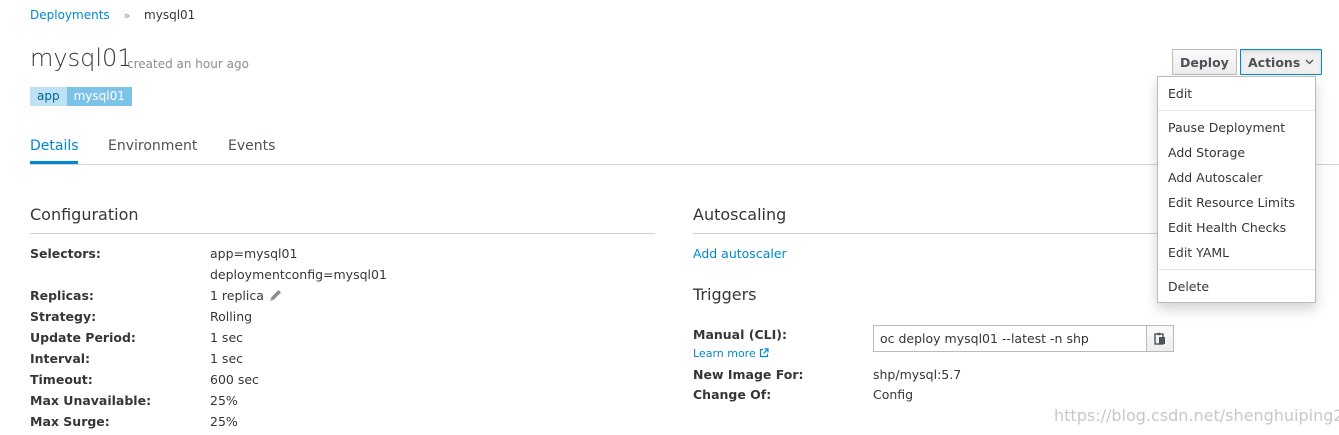 This screenshot has width=1339, height=435. I want to click on actions-button-label: Actions, so click(1274, 62).